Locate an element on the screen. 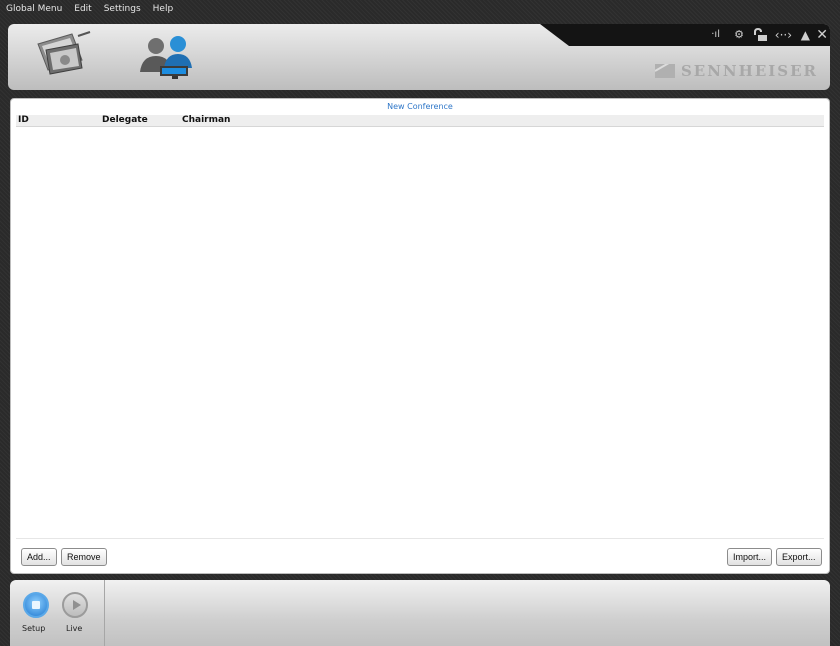  panel-divider is located at coordinates (420, 538).